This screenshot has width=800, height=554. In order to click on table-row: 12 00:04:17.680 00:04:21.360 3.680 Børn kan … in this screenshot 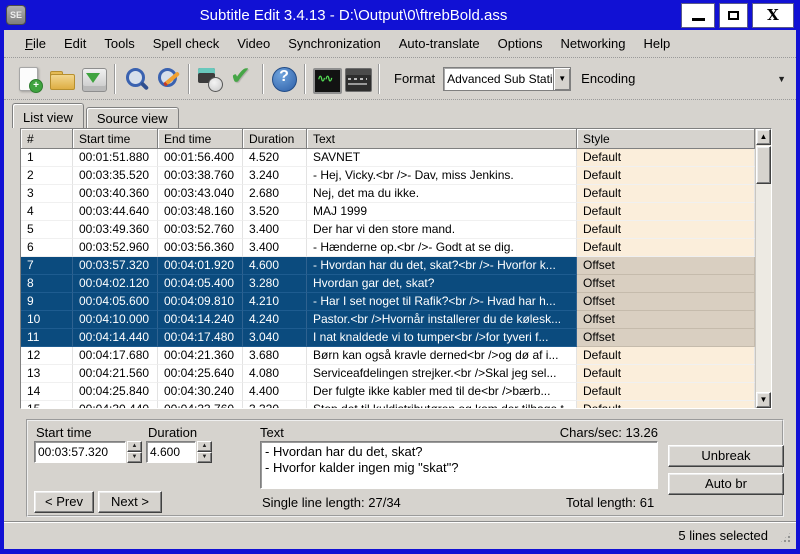, I will do `click(388, 356)`.